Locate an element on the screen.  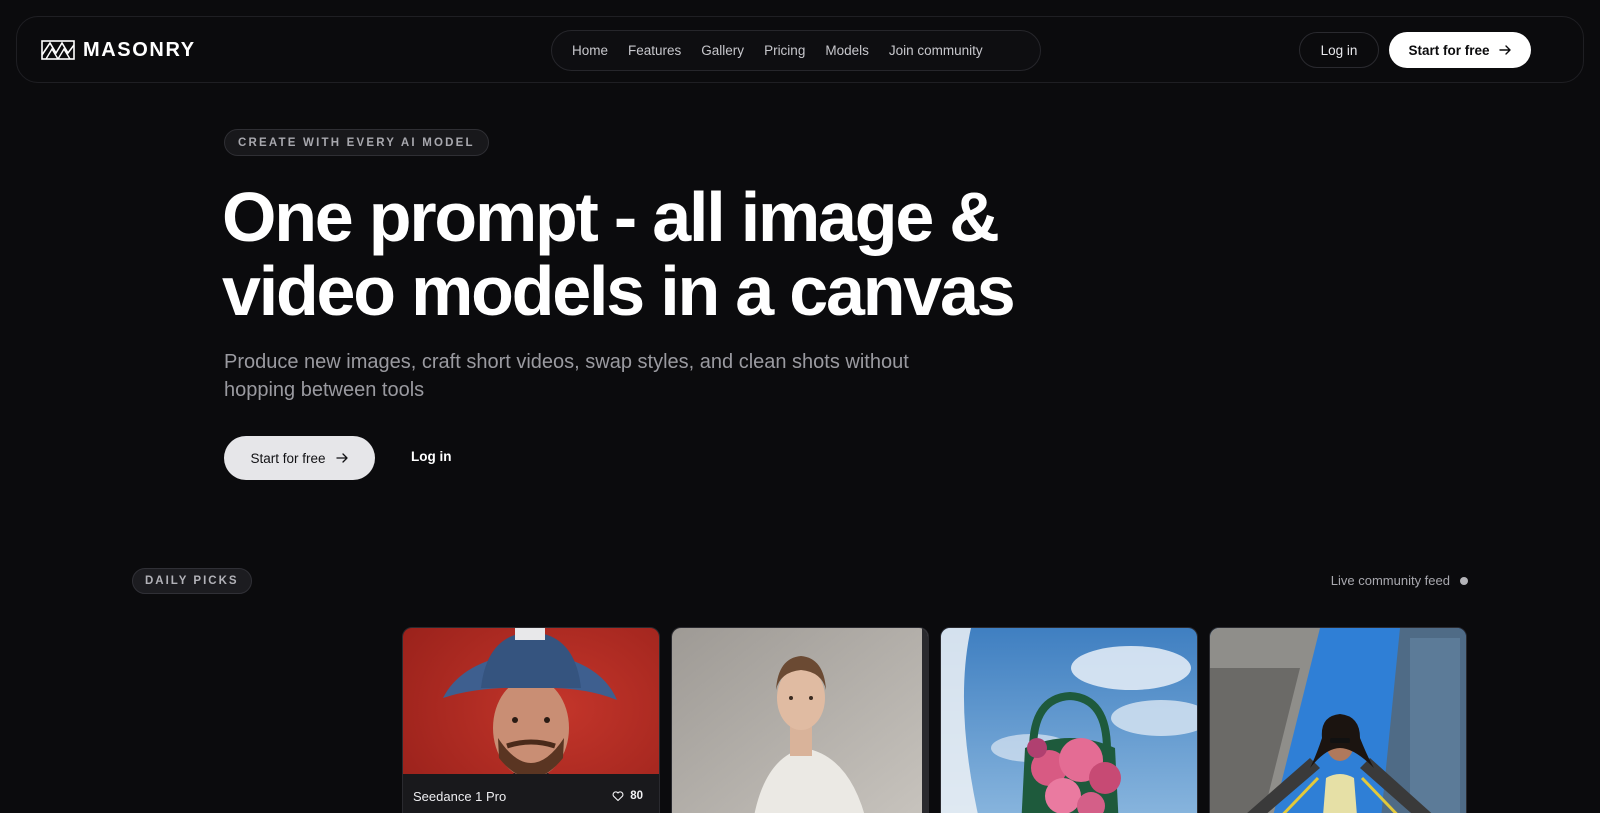
gallery-card-model-name: Seedance 1 Pro is located at coordinates (460, 796).